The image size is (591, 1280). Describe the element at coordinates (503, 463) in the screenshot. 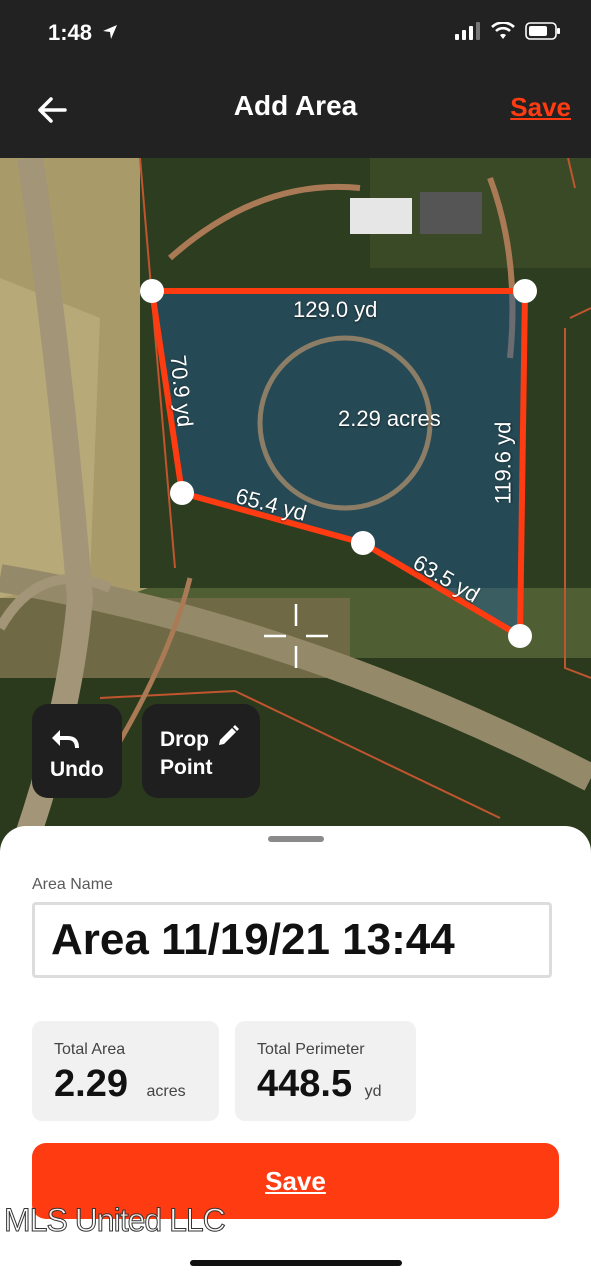

I see `segment-label-right: 119.6 yd` at that location.